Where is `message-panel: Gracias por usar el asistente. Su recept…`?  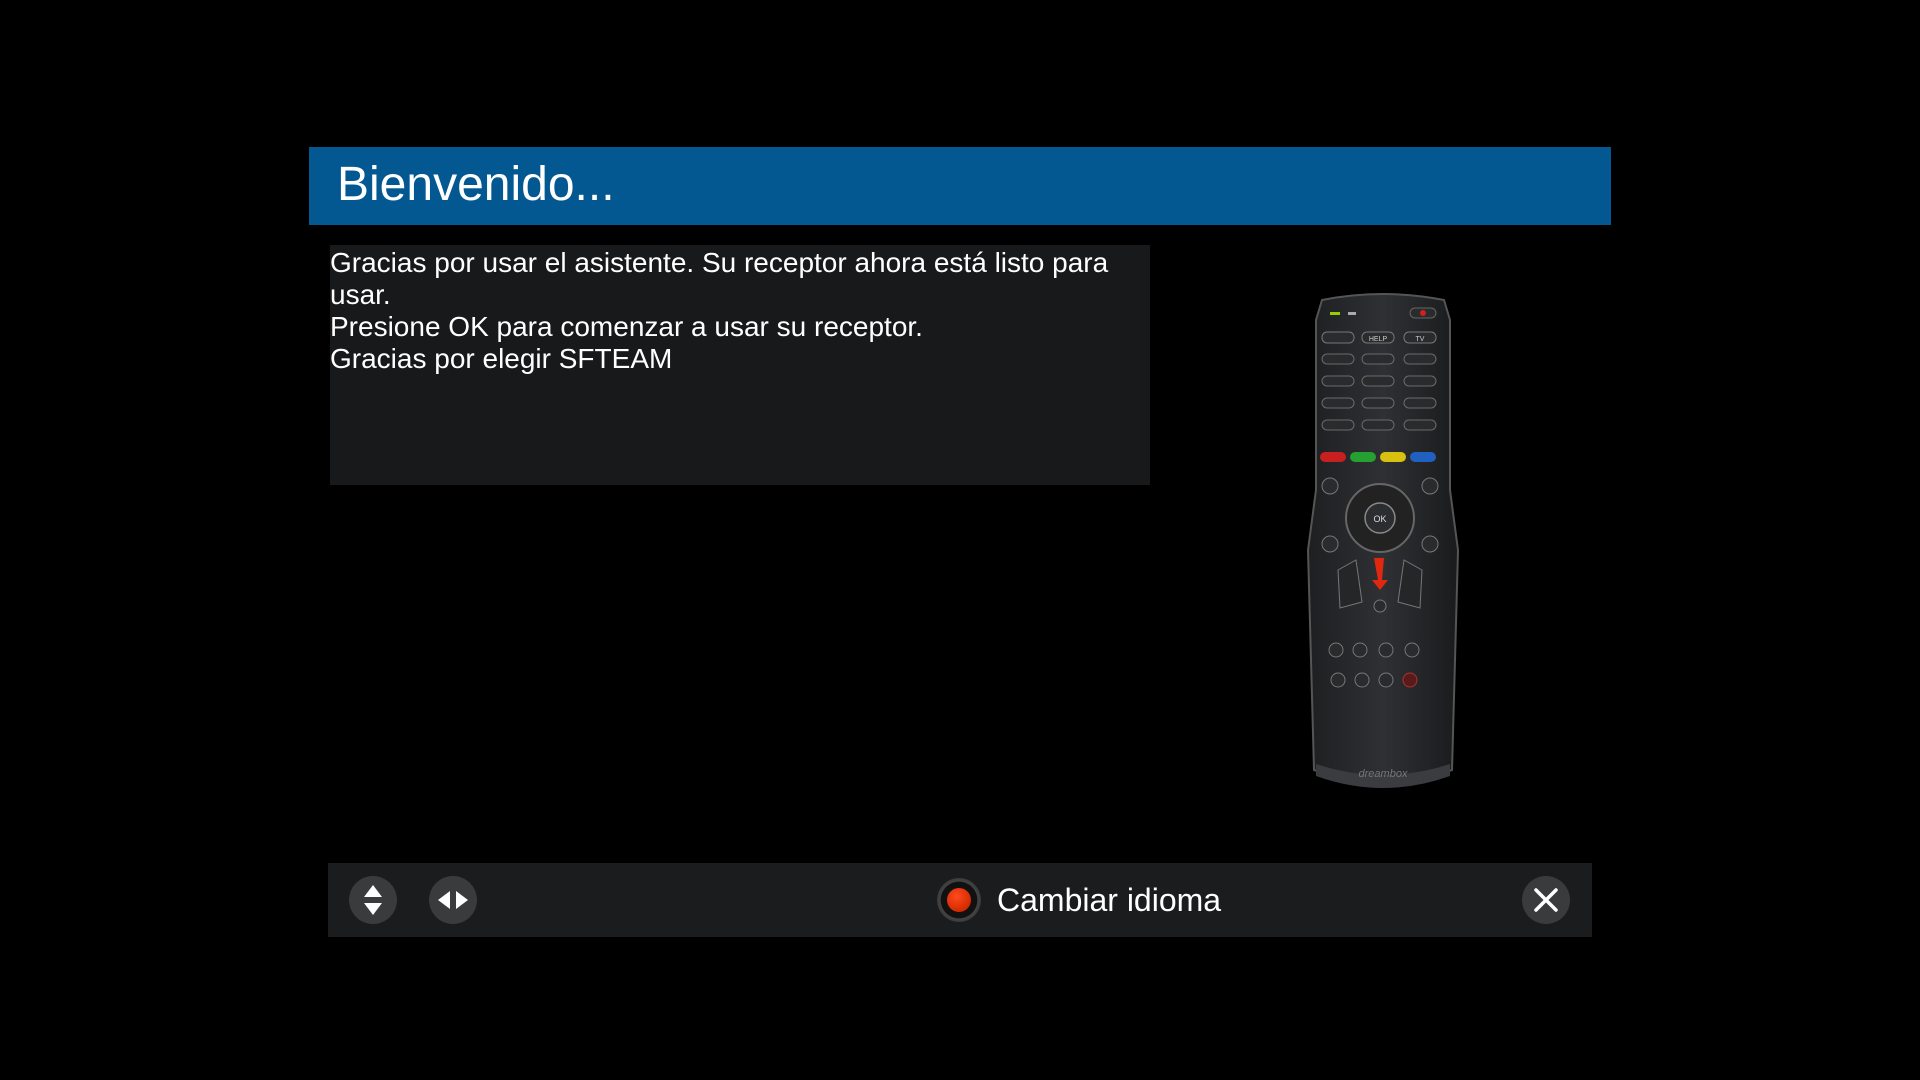
message-panel: Gracias por usar el asistente. Su recept… is located at coordinates (740, 365).